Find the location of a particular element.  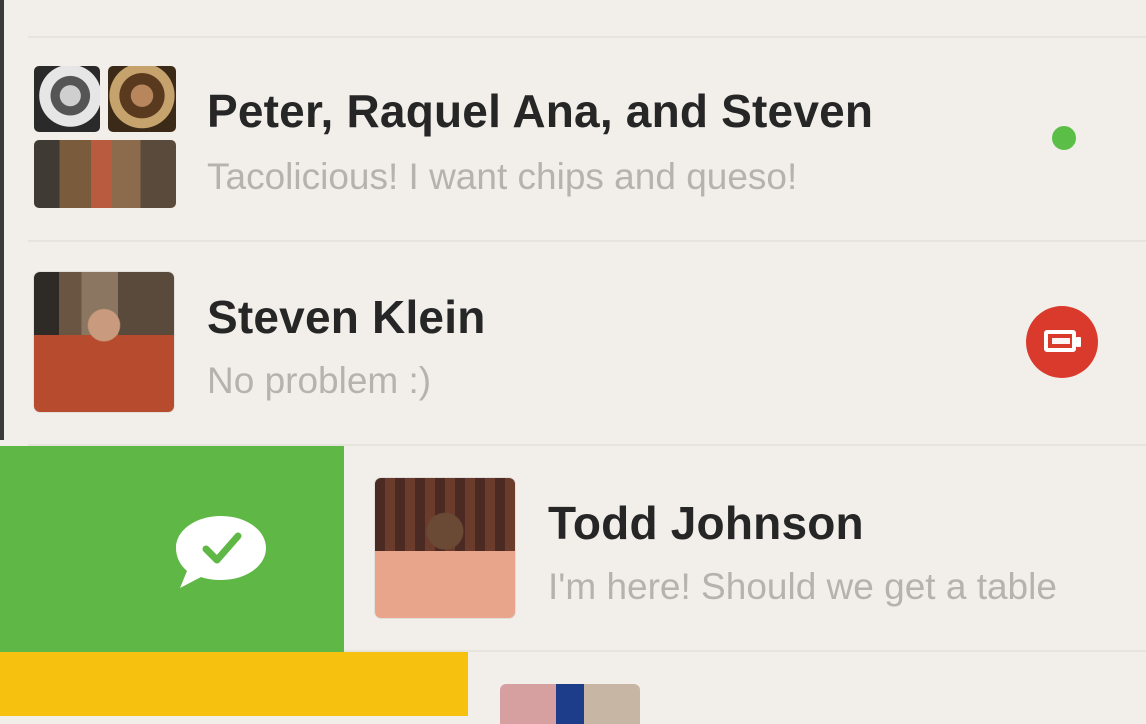

conversation-preview: No problem :) is located at coordinates (319, 380).